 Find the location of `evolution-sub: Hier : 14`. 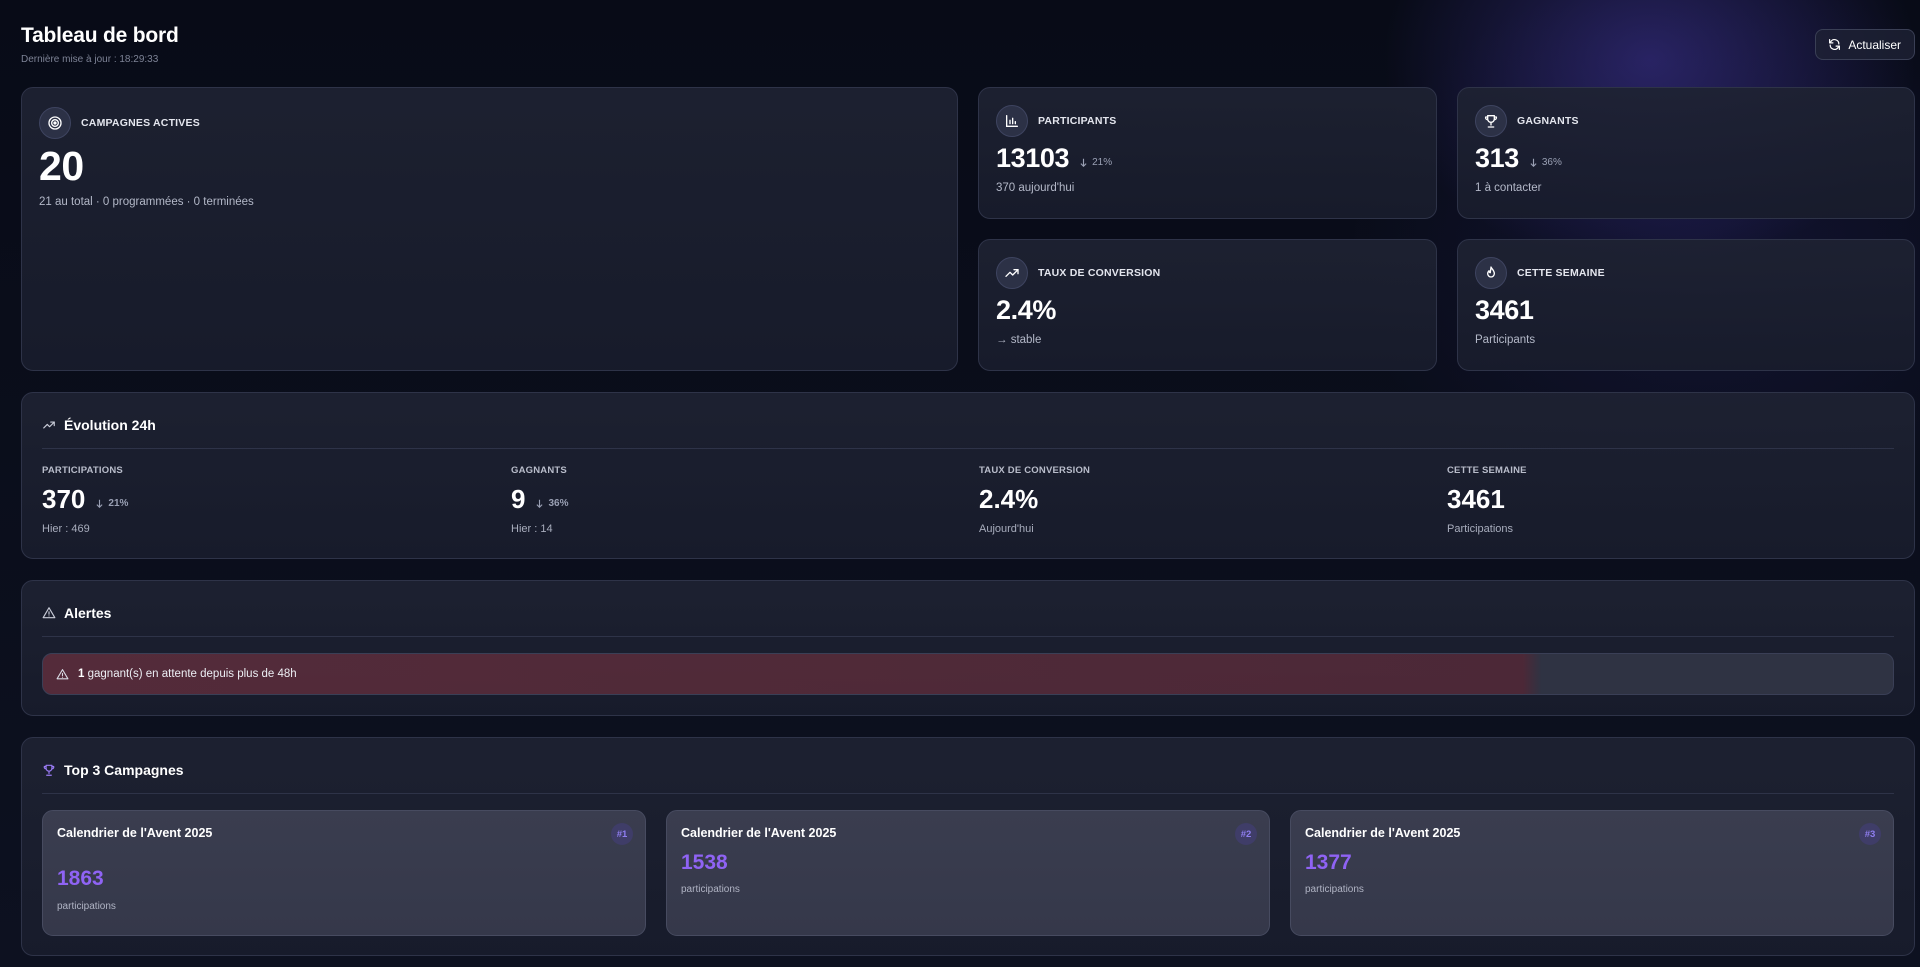

evolution-sub: Hier : 14 is located at coordinates (532, 529).